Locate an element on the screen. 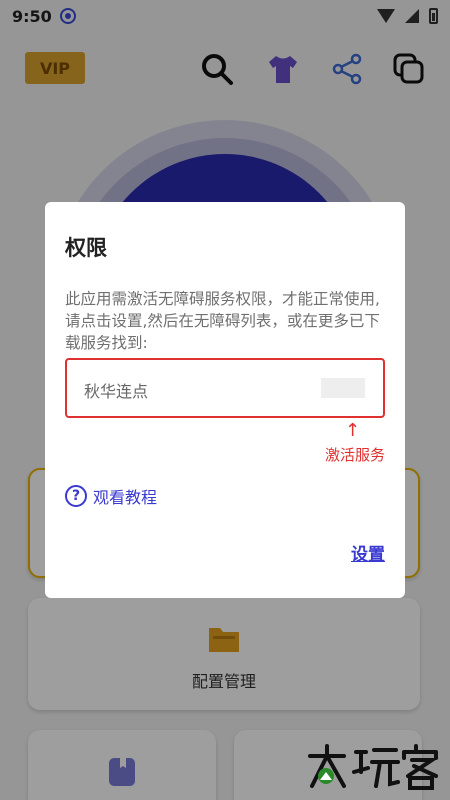  settings-button: 设置 is located at coordinates (368, 552).